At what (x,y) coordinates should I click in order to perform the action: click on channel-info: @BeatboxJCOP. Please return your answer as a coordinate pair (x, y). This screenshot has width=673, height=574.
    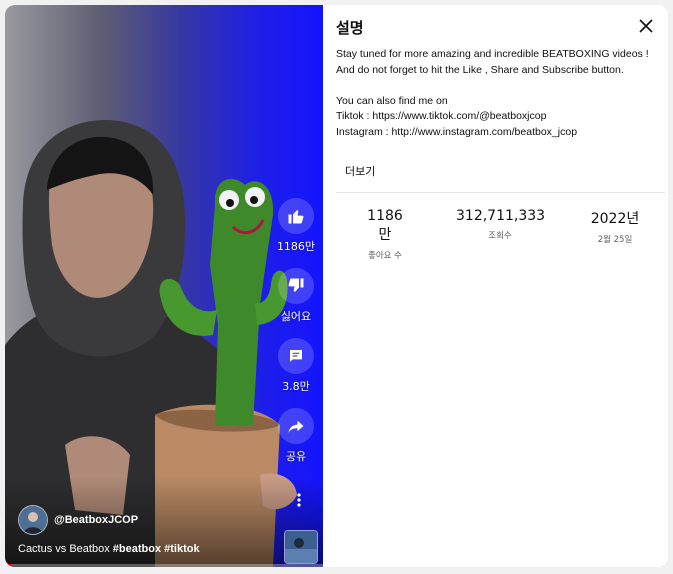
    Looking at the image, I should click on (78, 520).